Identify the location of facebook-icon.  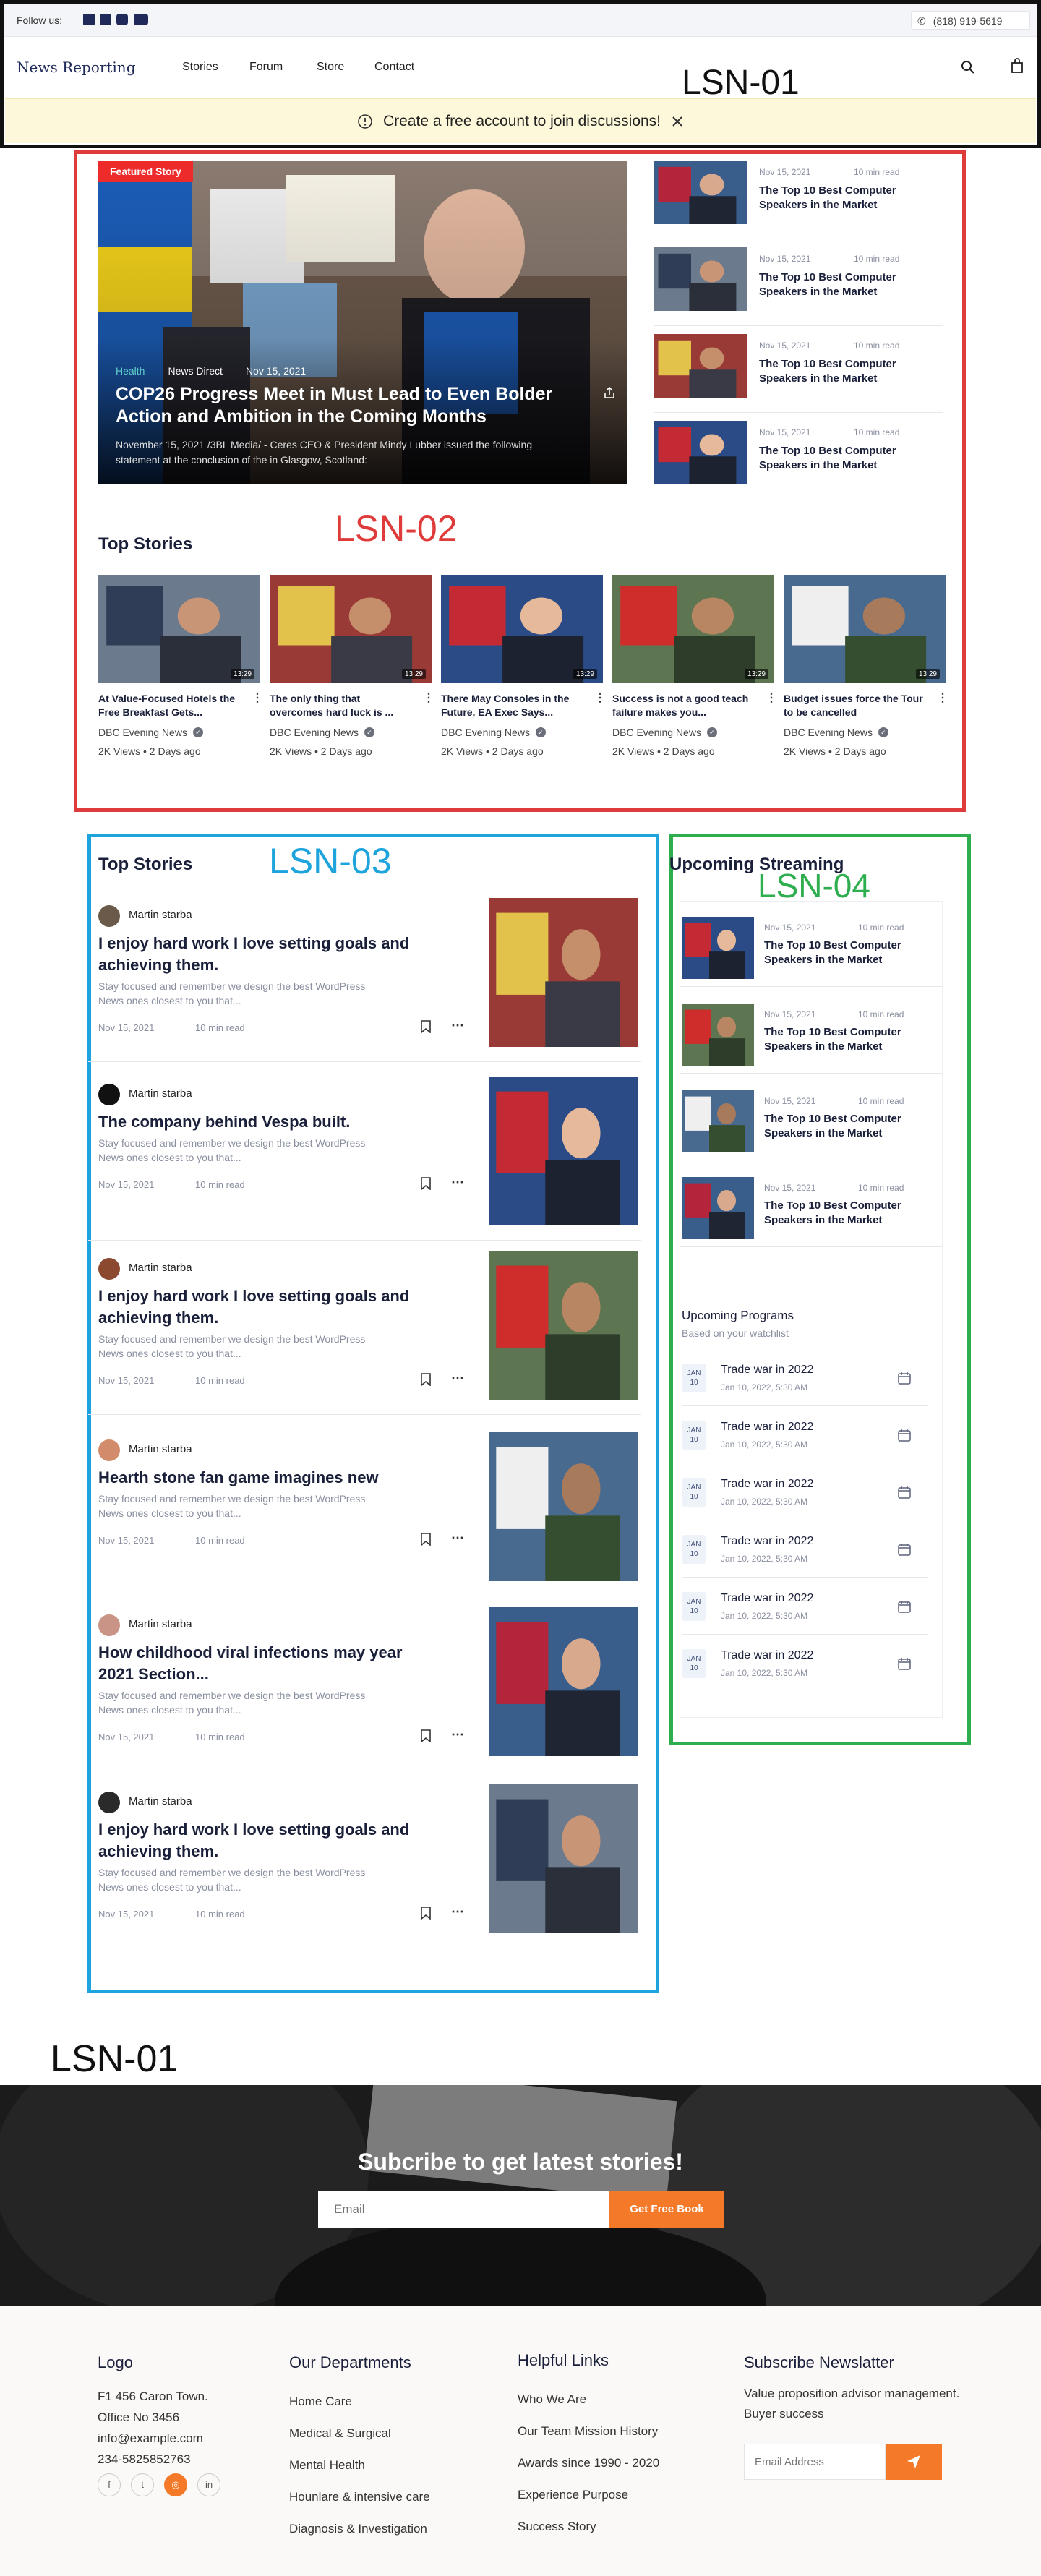
(89, 19).